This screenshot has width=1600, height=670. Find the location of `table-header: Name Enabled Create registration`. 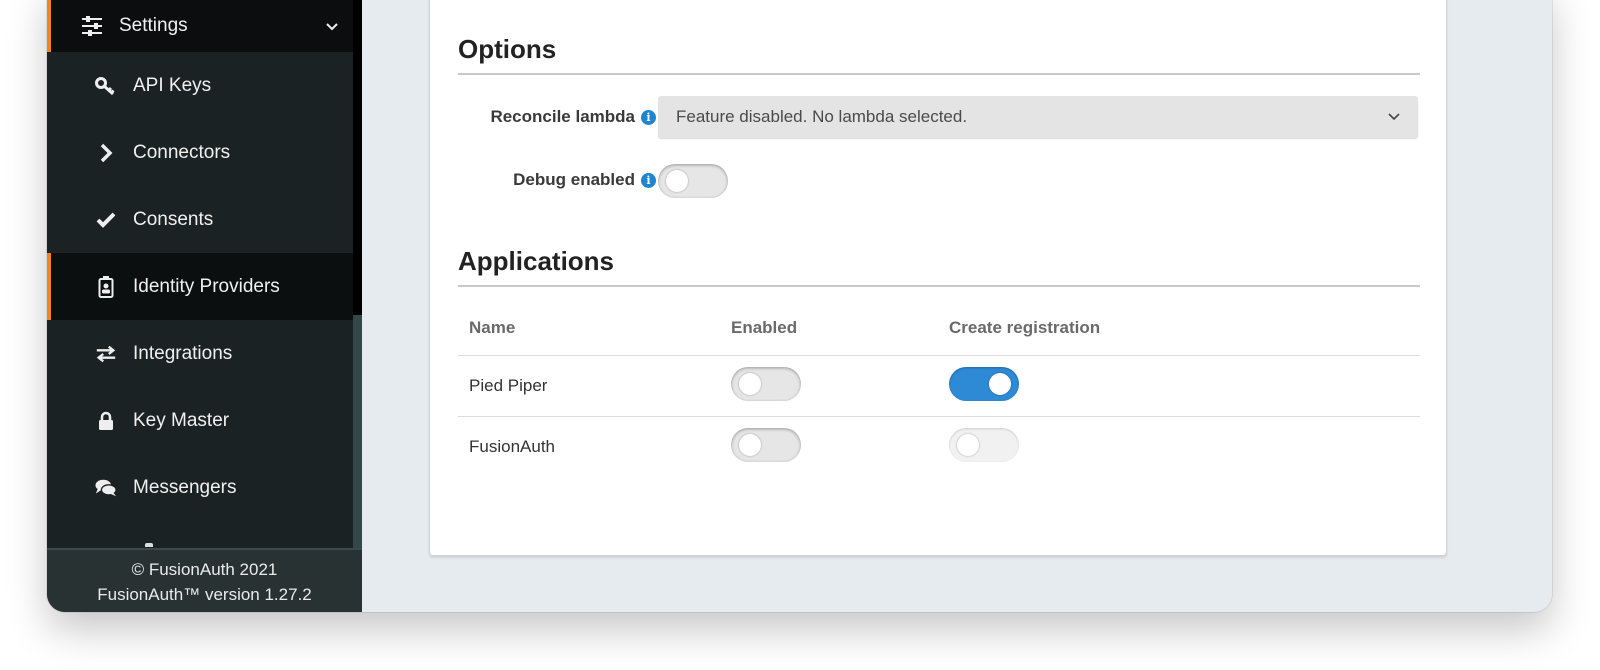

table-header: Name Enabled Create registration is located at coordinates (939, 337).